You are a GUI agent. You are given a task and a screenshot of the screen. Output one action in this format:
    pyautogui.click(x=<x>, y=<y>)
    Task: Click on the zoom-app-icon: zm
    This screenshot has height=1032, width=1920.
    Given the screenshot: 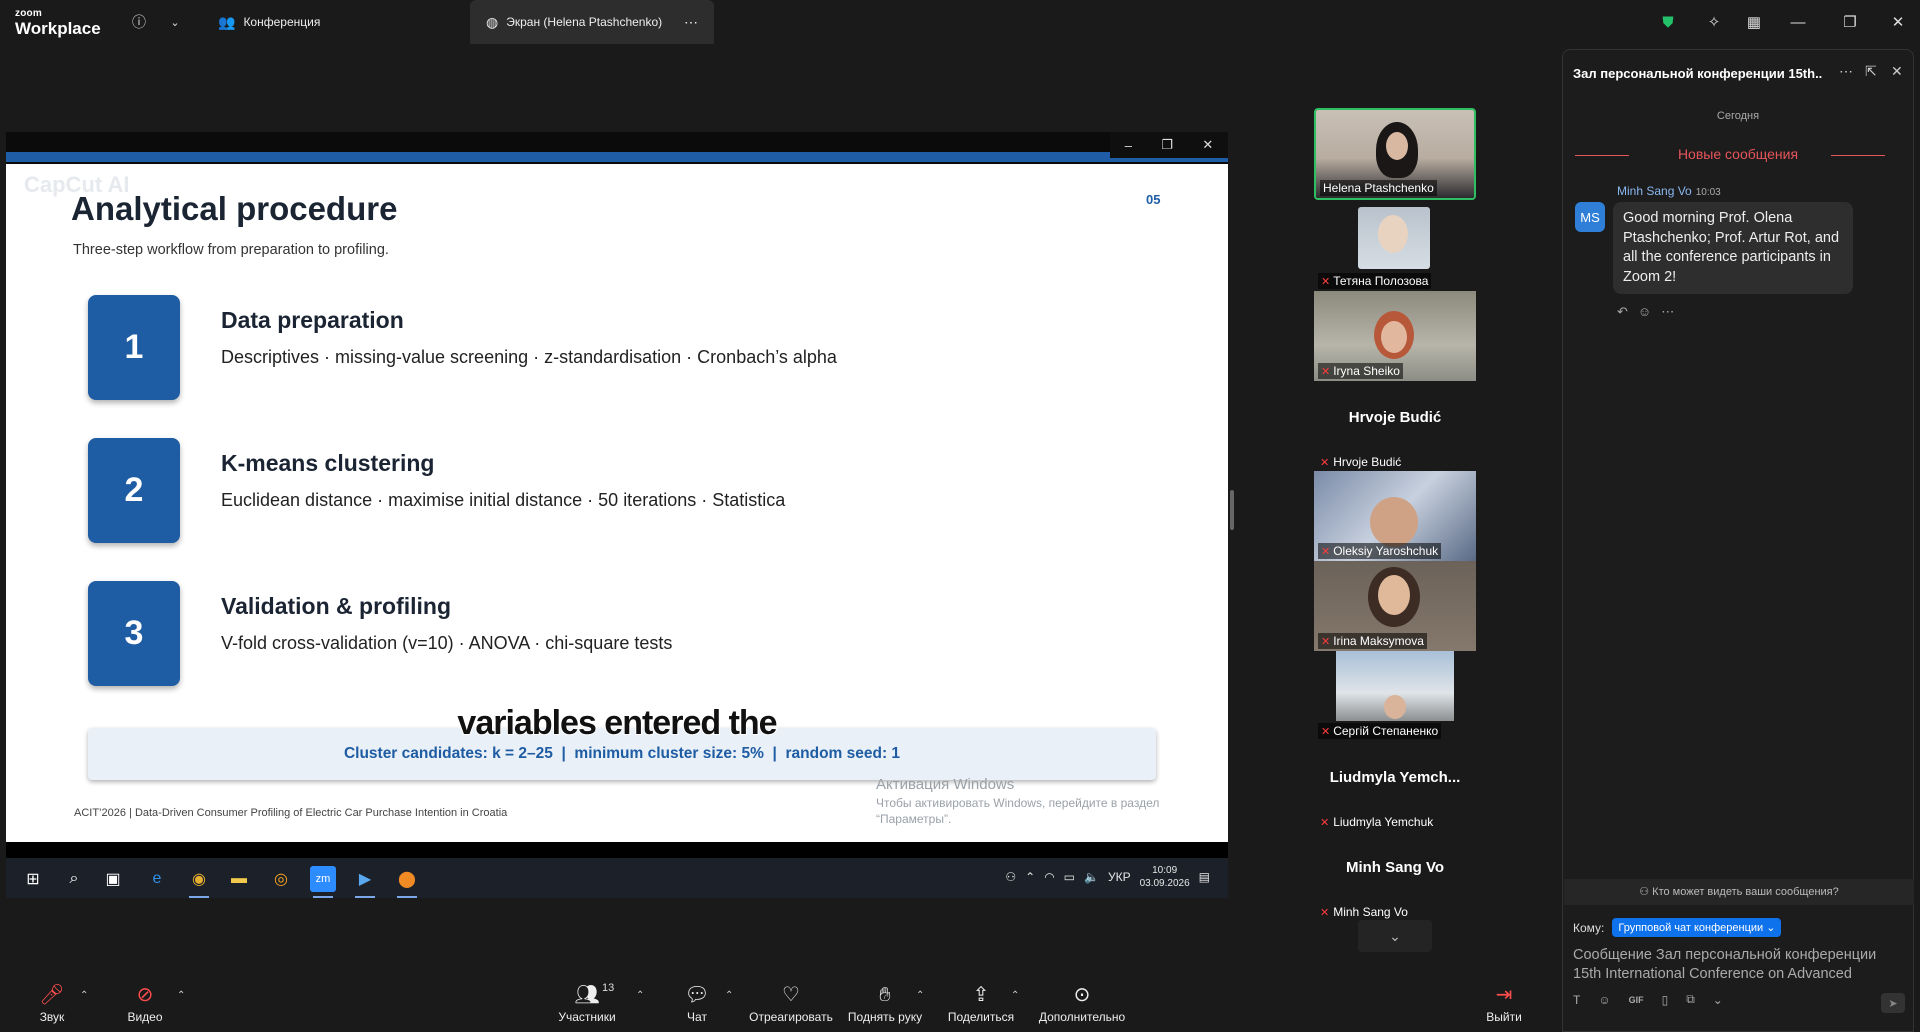 What is the action you would take?
    pyautogui.click(x=323, y=882)
    